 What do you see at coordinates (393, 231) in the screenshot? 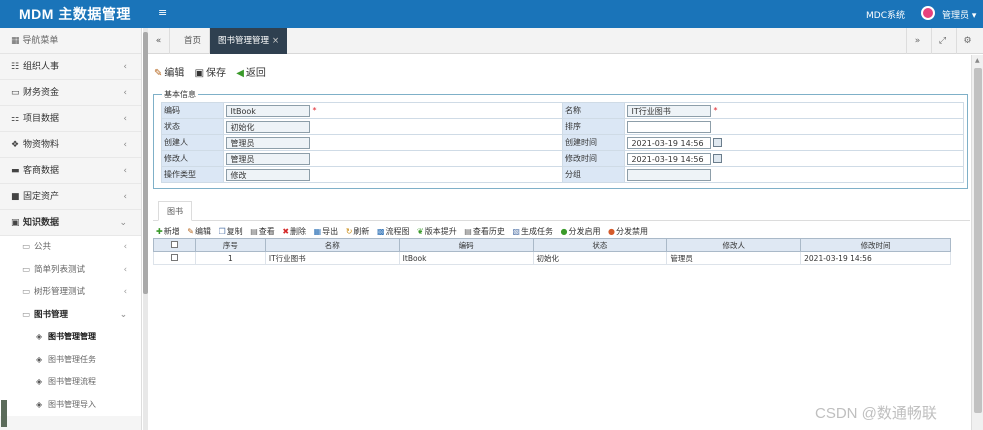
I see `flowchart-button: ▩流程图` at bounding box center [393, 231].